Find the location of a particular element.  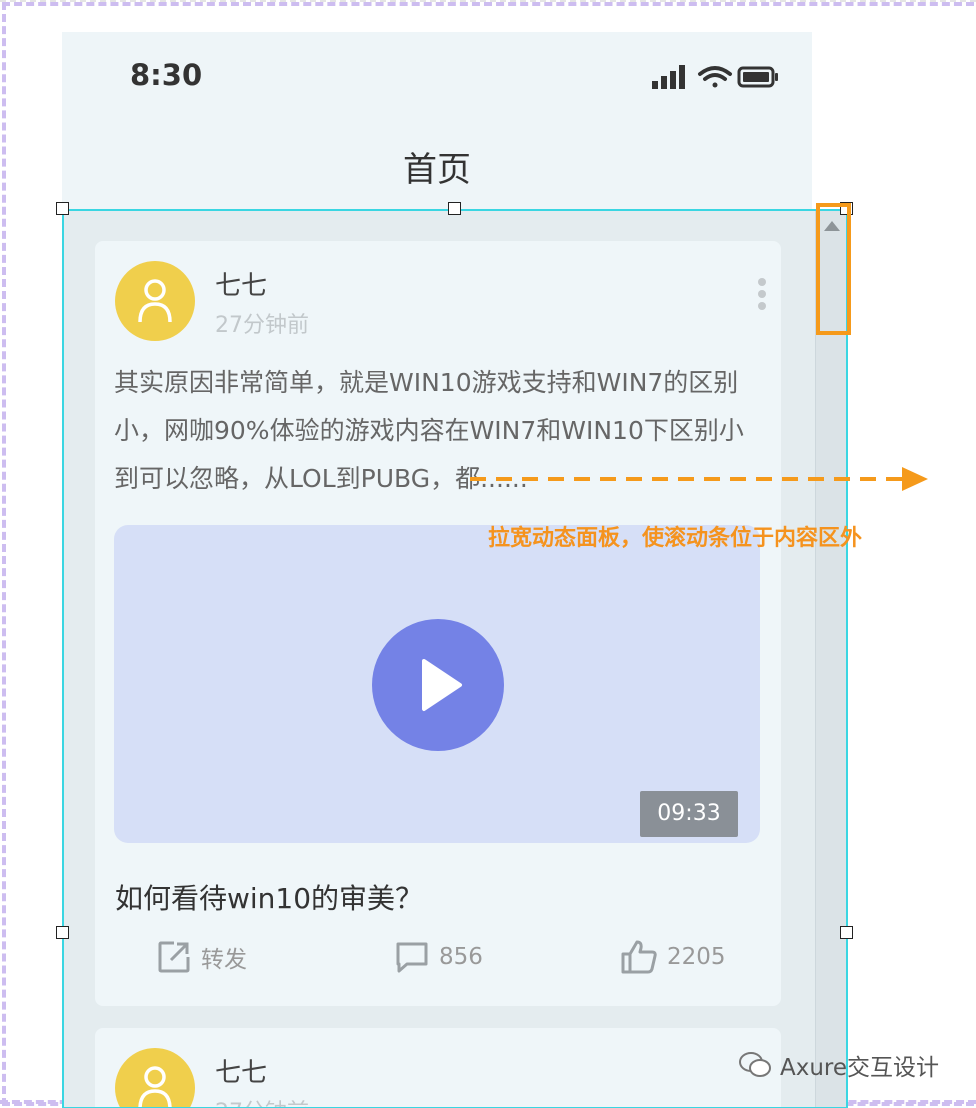

status-time: 8:30 is located at coordinates (166, 75).